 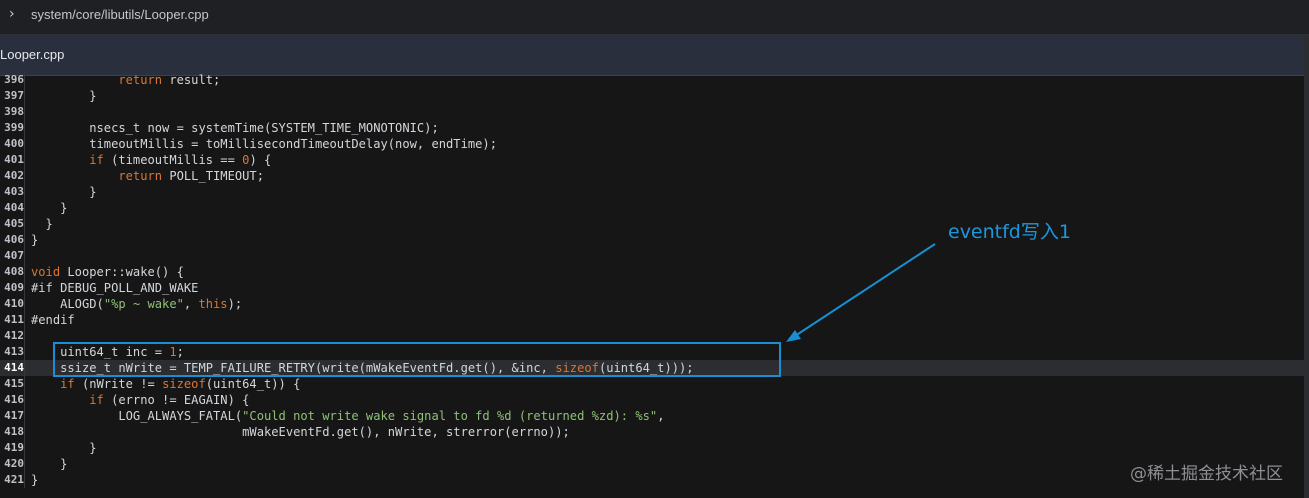 What do you see at coordinates (1009, 232) in the screenshot?
I see `annotation-label: eventfd写入1` at bounding box center [1009, 232].